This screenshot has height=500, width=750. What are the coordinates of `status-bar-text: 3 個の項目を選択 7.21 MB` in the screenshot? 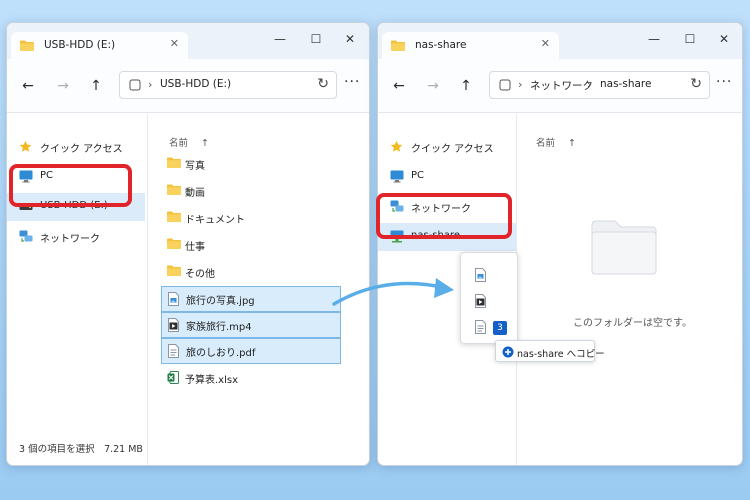 It's located at (81, 449).